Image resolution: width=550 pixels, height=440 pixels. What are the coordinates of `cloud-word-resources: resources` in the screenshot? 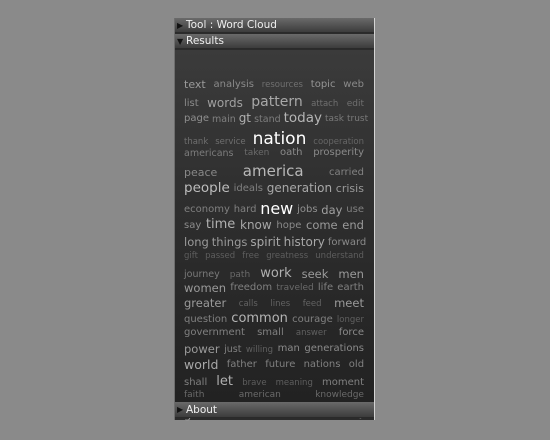 It's located at (282, 85).